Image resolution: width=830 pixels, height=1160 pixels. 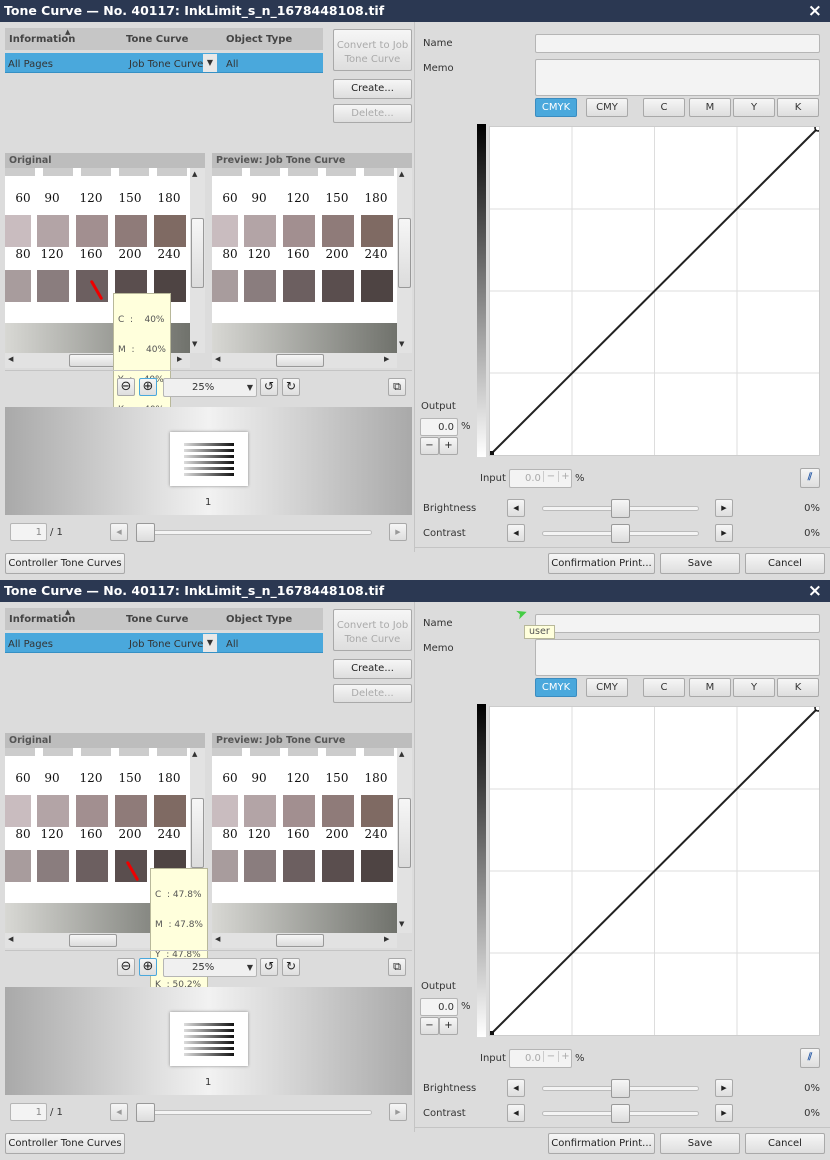 What do you see at coordinates (397, 967) in the screenshot?
I see `new-window-icon: ⧉` at bounding box center [397, 967].